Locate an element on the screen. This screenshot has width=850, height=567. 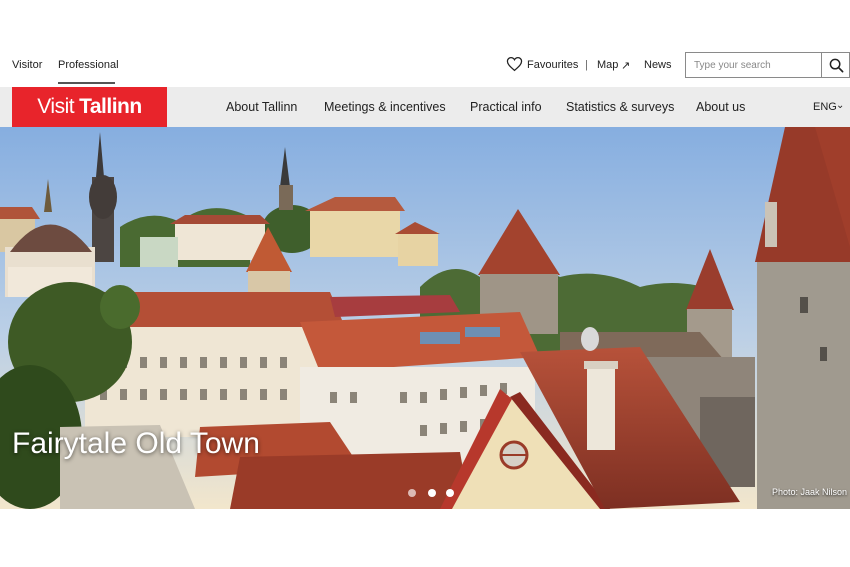
nav-item-practical-info: Practical info is located at coordinates (506, 107).